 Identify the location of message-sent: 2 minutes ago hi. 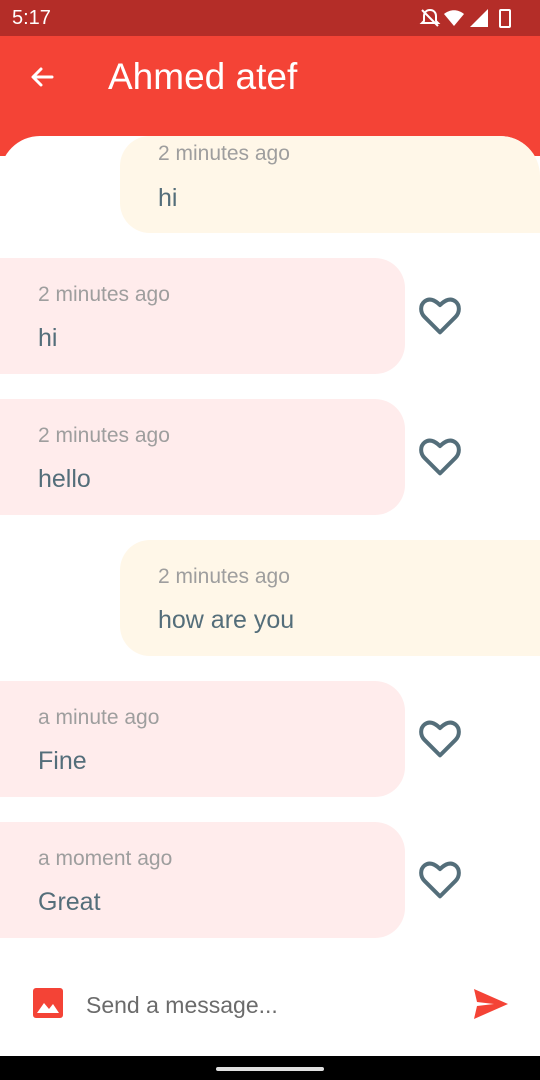
(330, 184).